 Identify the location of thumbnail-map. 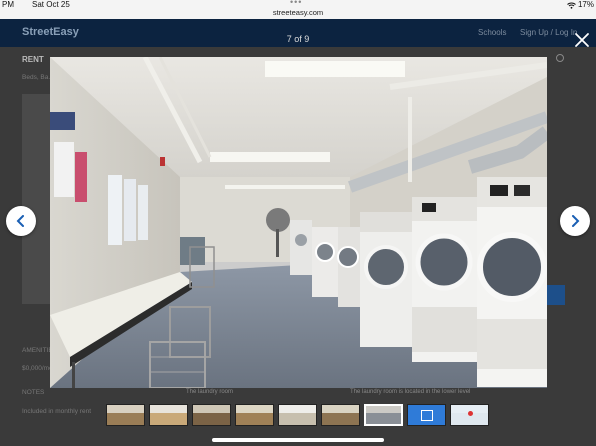
(469, 415).